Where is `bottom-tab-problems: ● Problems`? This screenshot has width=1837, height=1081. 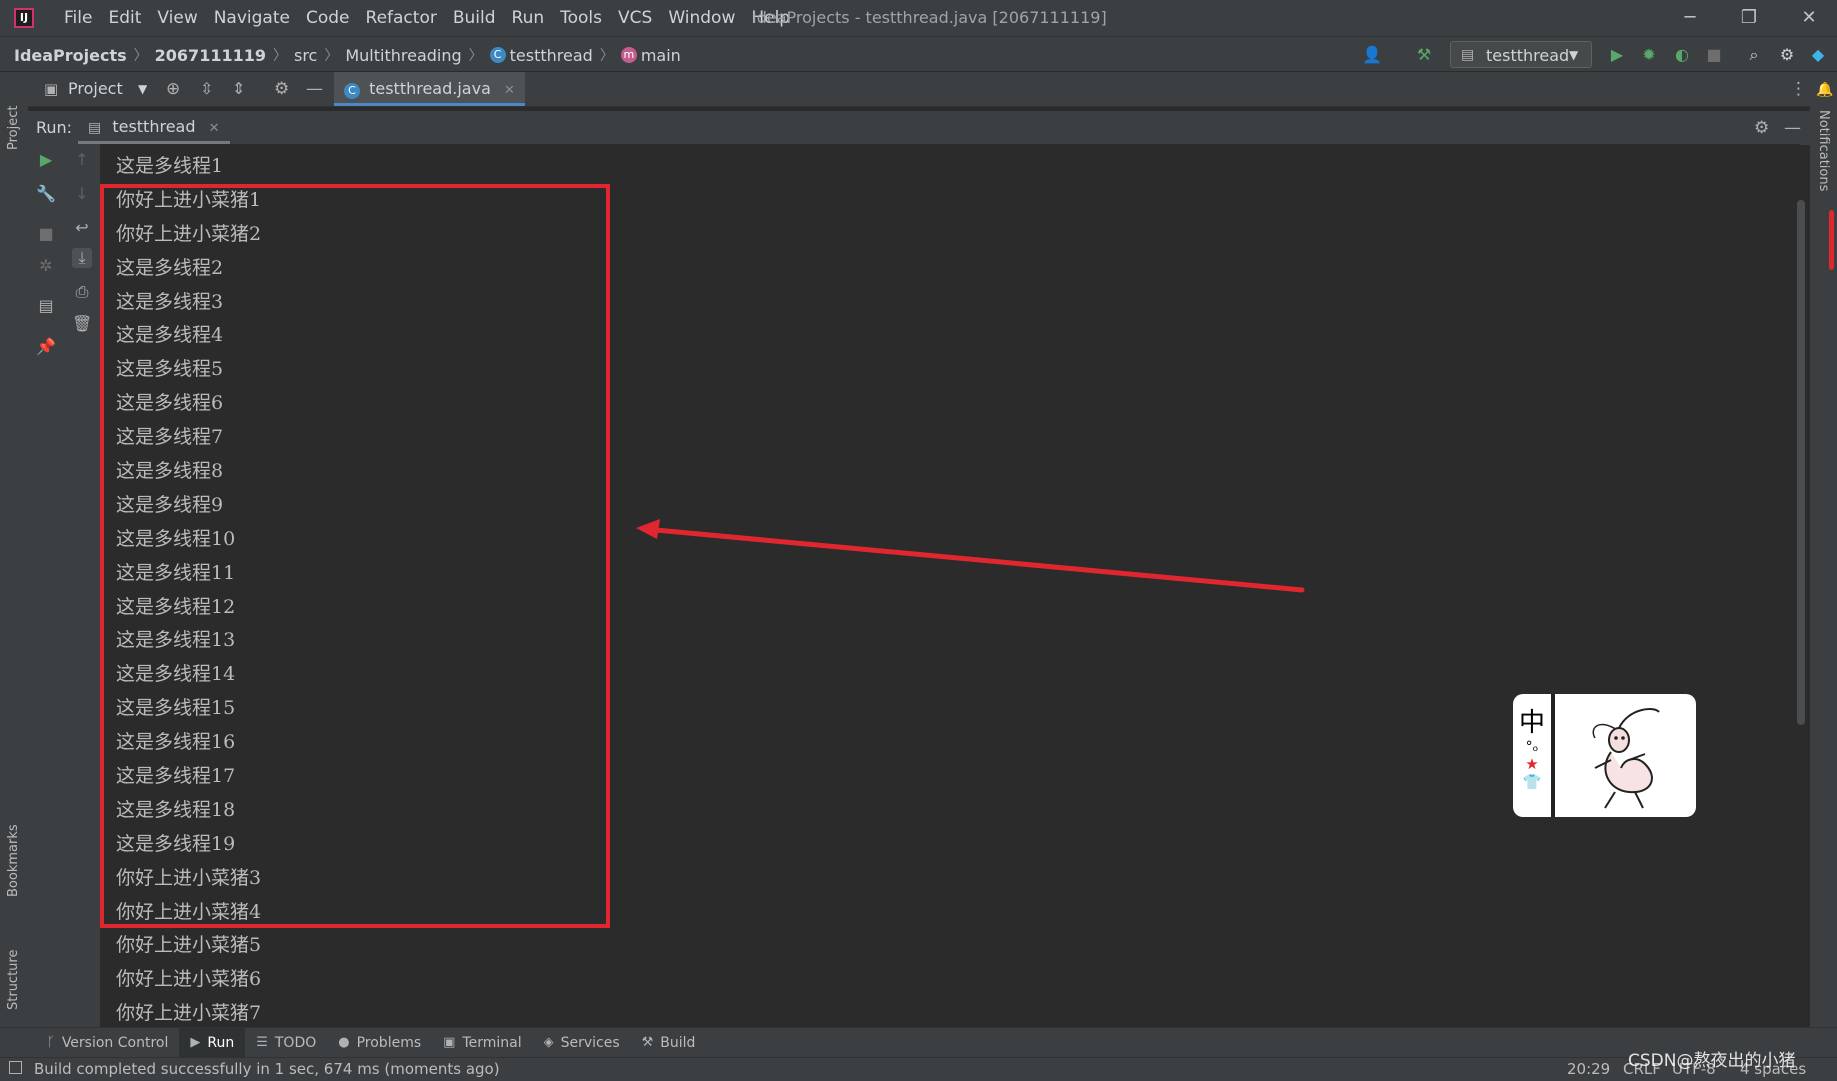 bottom-tab-problems: ● Problems is located at coordinates (379, 1043).